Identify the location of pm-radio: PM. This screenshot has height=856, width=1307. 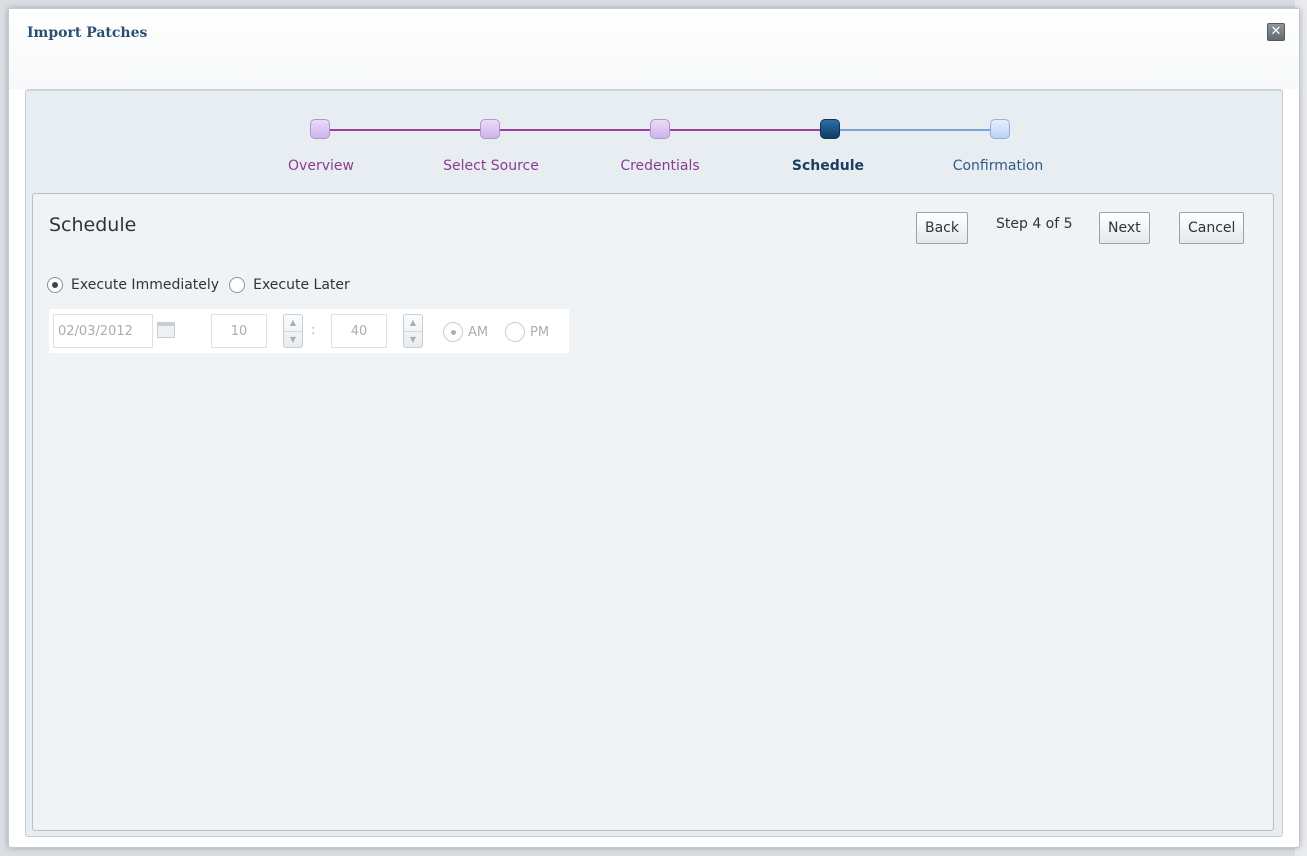
(527, 332).